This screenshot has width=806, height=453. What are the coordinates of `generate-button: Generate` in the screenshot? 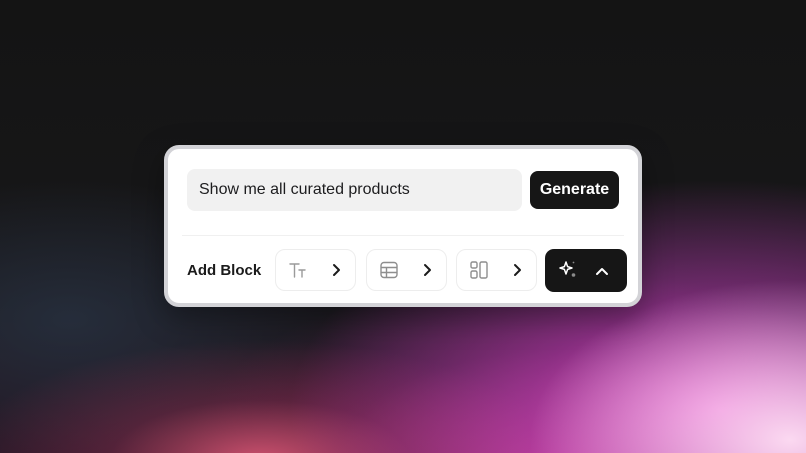 It's located at (574, 190).